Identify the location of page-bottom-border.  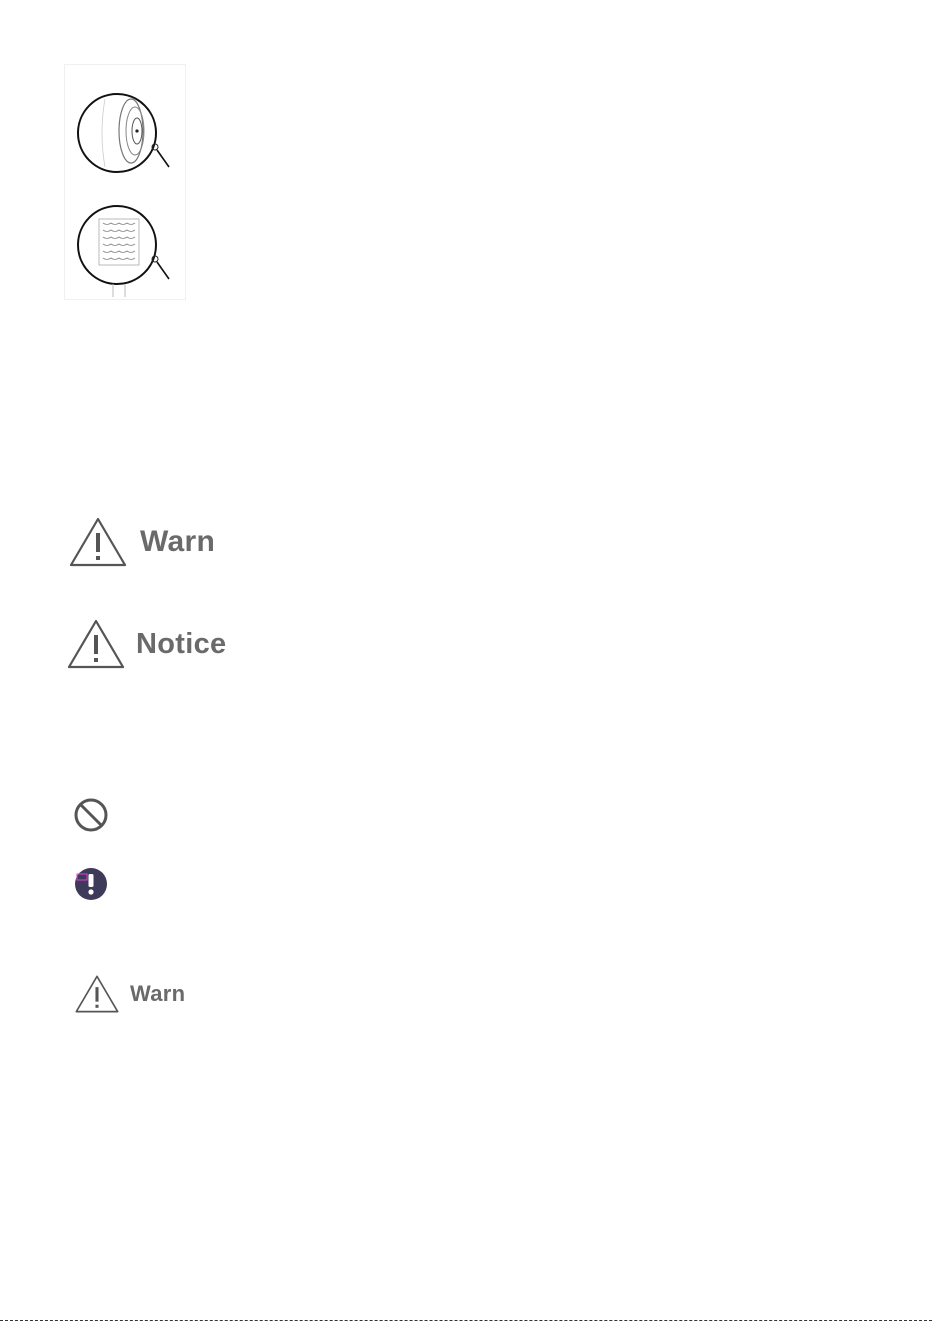
(466, 1320).